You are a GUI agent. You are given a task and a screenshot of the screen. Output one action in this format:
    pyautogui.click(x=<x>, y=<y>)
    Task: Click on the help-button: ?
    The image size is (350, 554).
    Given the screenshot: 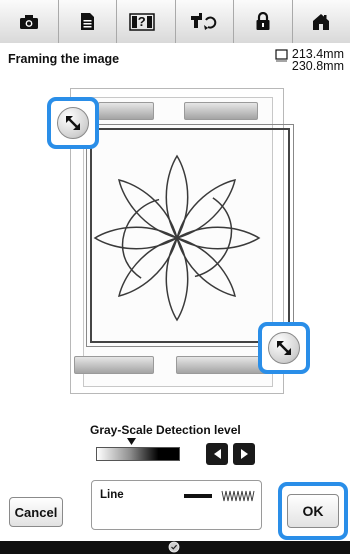 What is the action you would take?
    pyautogui.click(x=146, y=21)
    